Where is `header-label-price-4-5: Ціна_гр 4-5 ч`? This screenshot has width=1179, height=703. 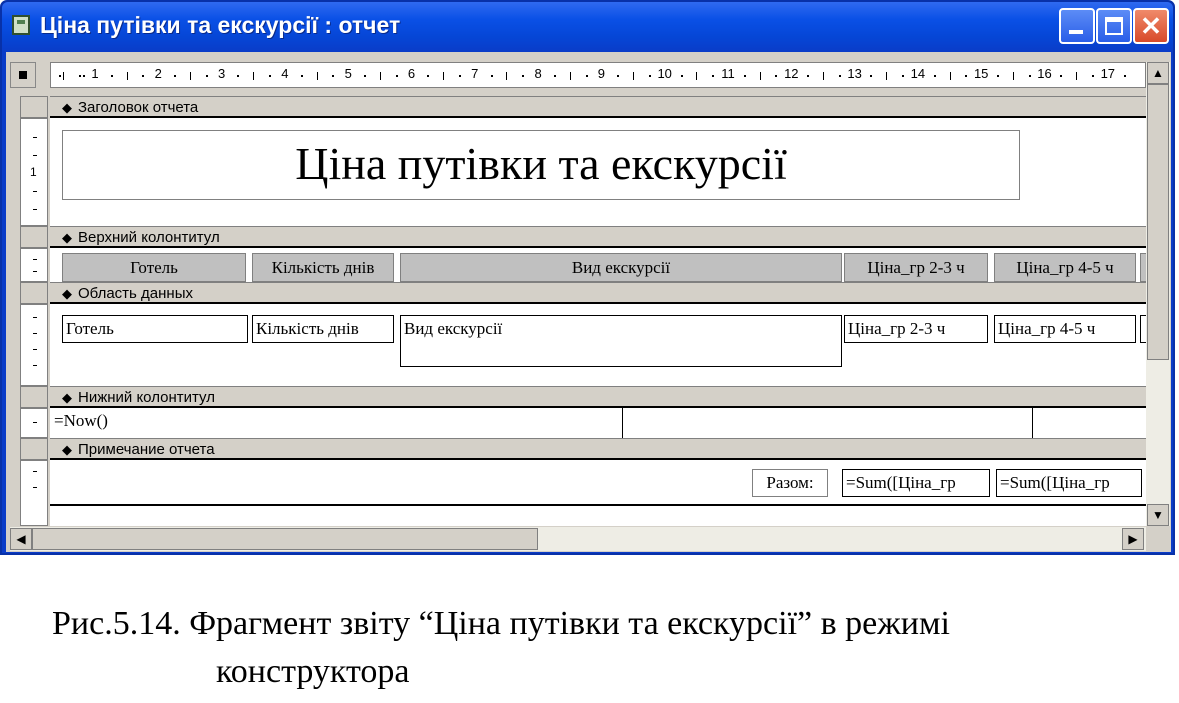
header-label-price-4-5: Ціна_гр 4-5 ч is located at coordinates (1065, 267).